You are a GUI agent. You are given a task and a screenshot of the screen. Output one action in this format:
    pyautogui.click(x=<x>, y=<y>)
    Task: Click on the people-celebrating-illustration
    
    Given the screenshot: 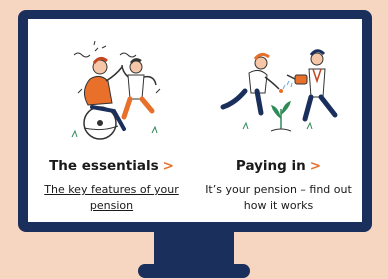 What is the action you would take?
    pyautogui.click(x=116, y=90)
    